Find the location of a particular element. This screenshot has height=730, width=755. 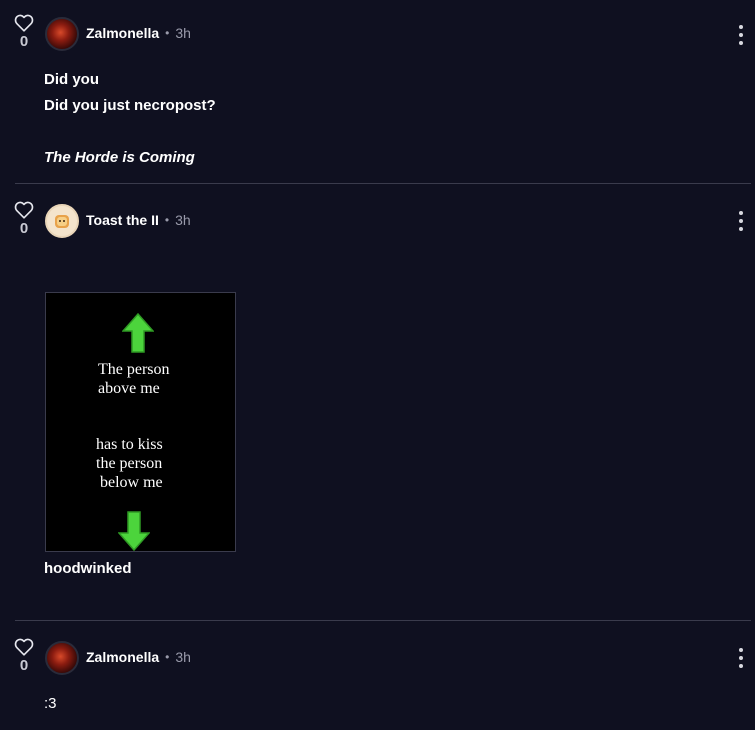

post-meta: Toast the II • 3h is located at coordinates (138, 220).